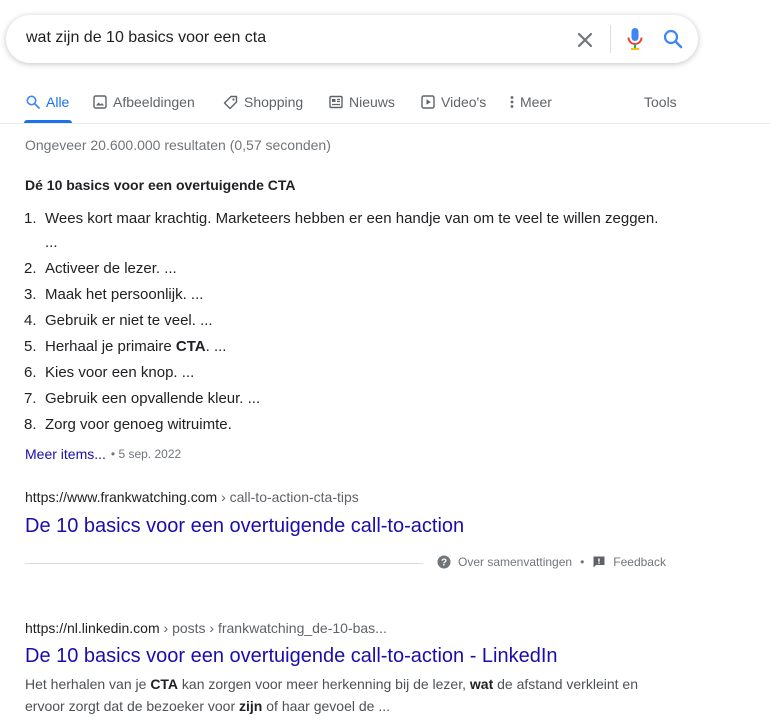  I want to click on list-number: 3., so click(30, 294).